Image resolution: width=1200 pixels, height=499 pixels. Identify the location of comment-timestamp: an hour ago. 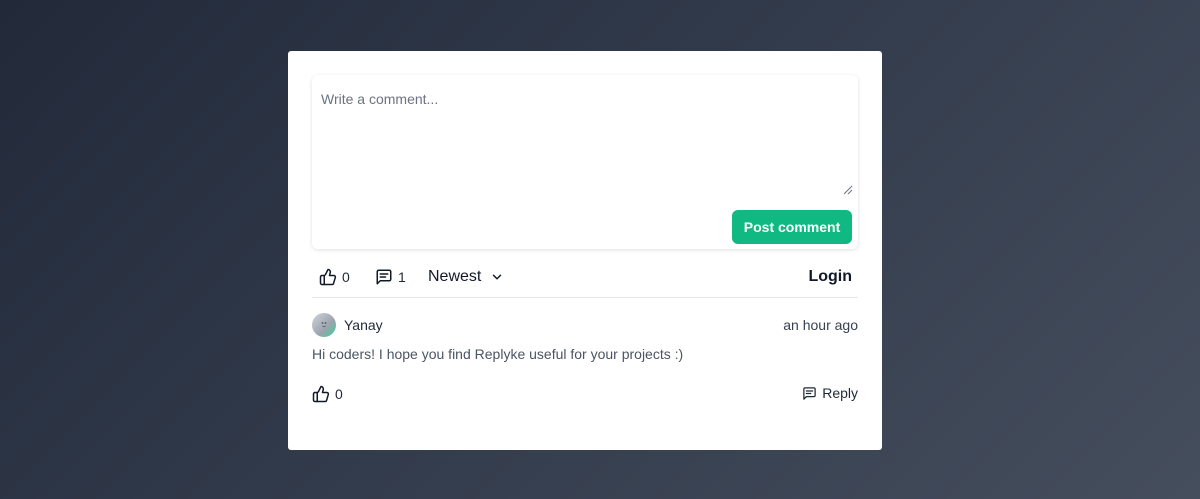
(820, 325).